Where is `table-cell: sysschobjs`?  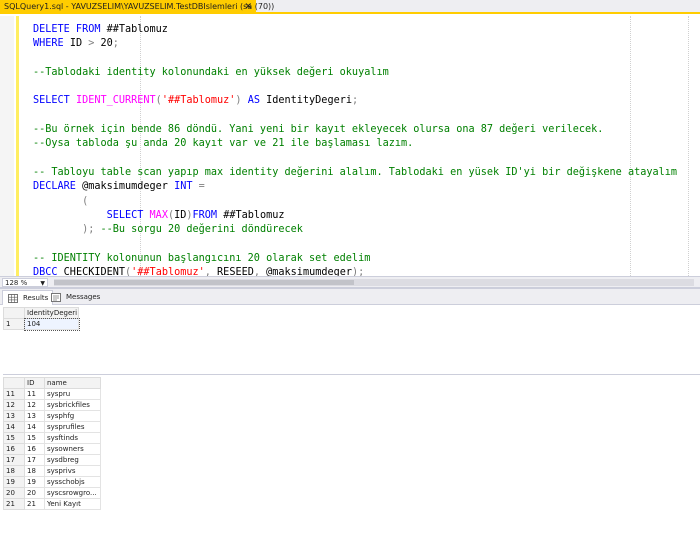
table-cell: sysschobjs is located at coordinates (72, 482).